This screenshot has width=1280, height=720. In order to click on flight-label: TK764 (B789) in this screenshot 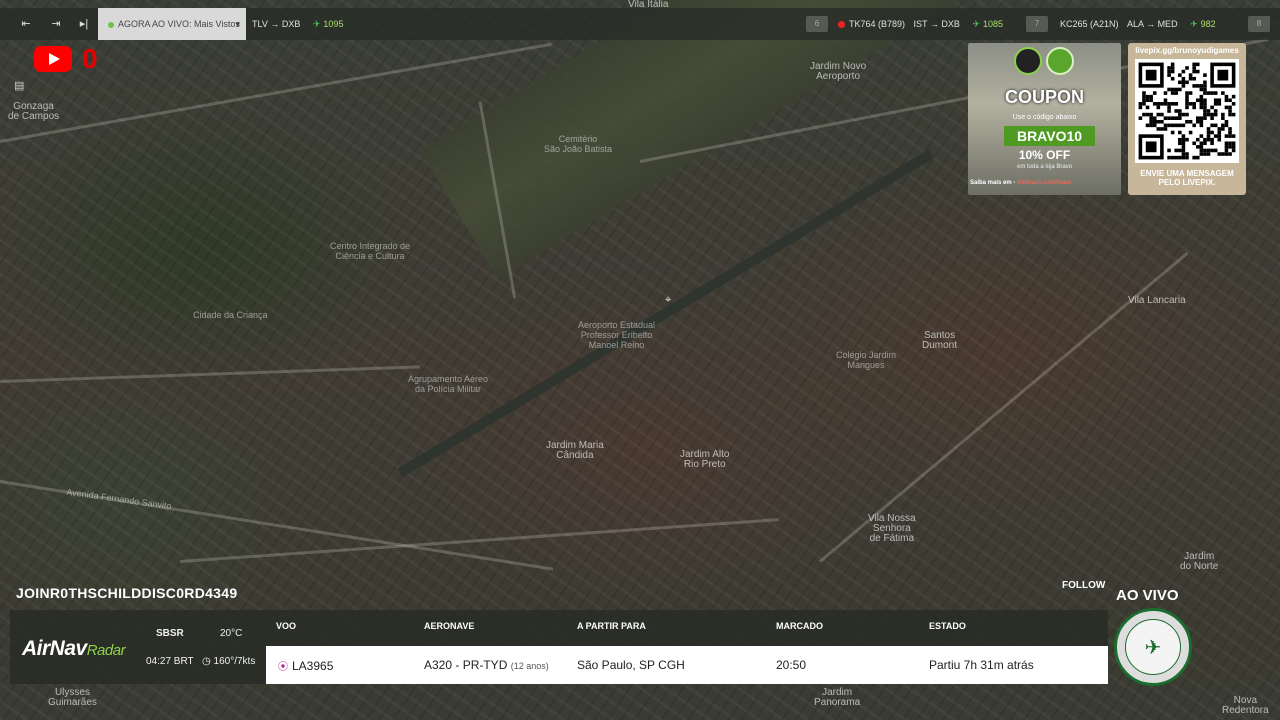, I will do `click(877, 24)`.